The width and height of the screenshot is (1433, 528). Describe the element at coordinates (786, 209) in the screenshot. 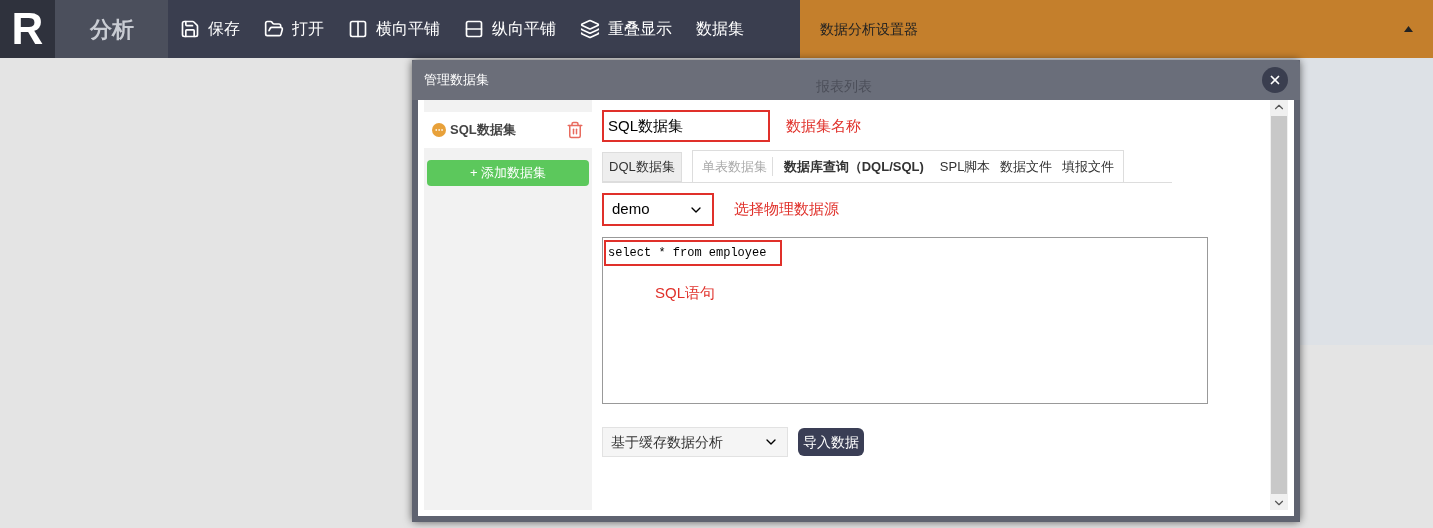

I see `annotation-text: 选择物理数据源` at that location.